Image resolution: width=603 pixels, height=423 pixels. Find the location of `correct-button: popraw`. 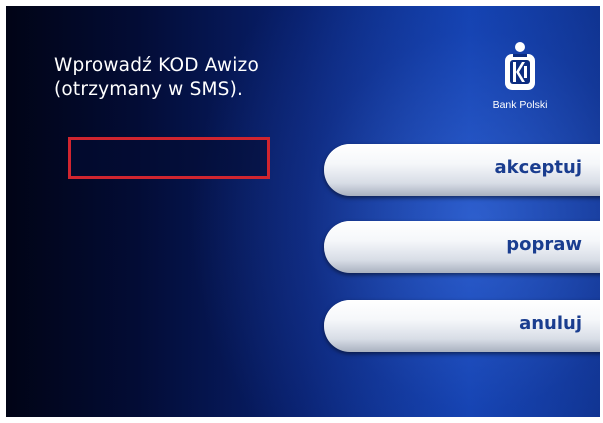

correct-button: popraw is located at coordinates (462, 247).